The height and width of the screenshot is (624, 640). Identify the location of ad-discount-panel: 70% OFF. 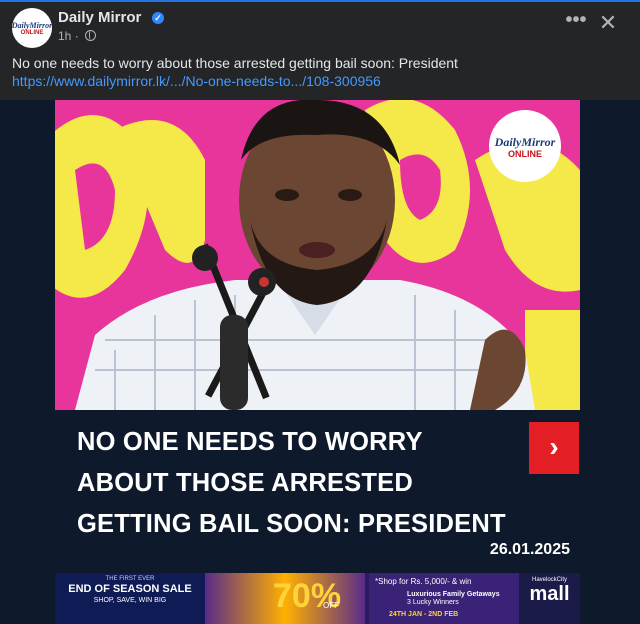
(285, 598).